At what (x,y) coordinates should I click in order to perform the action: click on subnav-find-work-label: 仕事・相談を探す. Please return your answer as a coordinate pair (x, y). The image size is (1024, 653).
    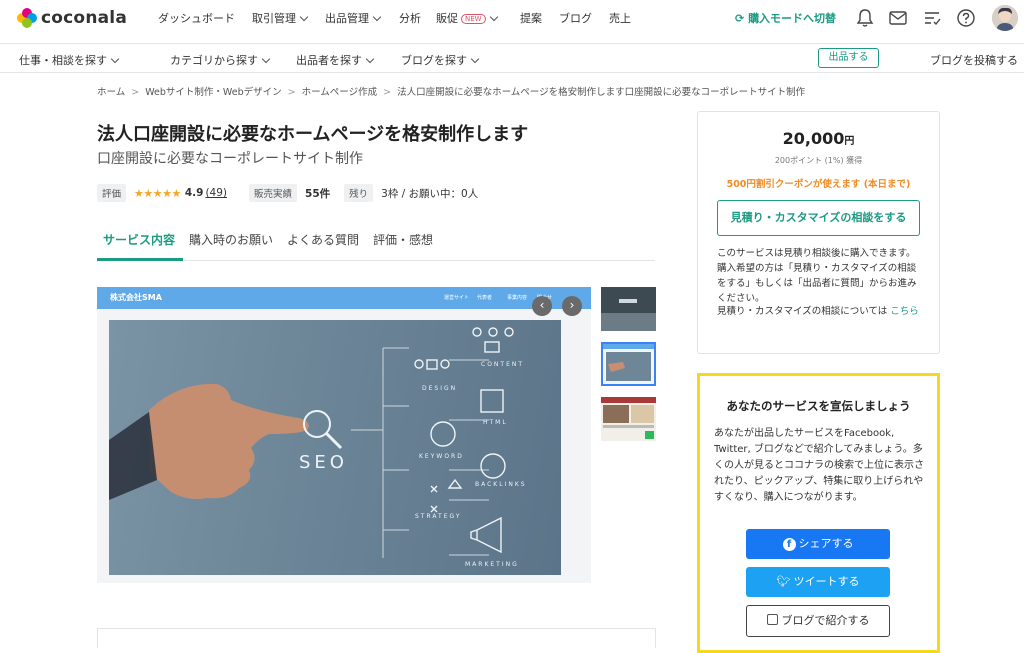
    Looking at the image, I should click on (63, 60).